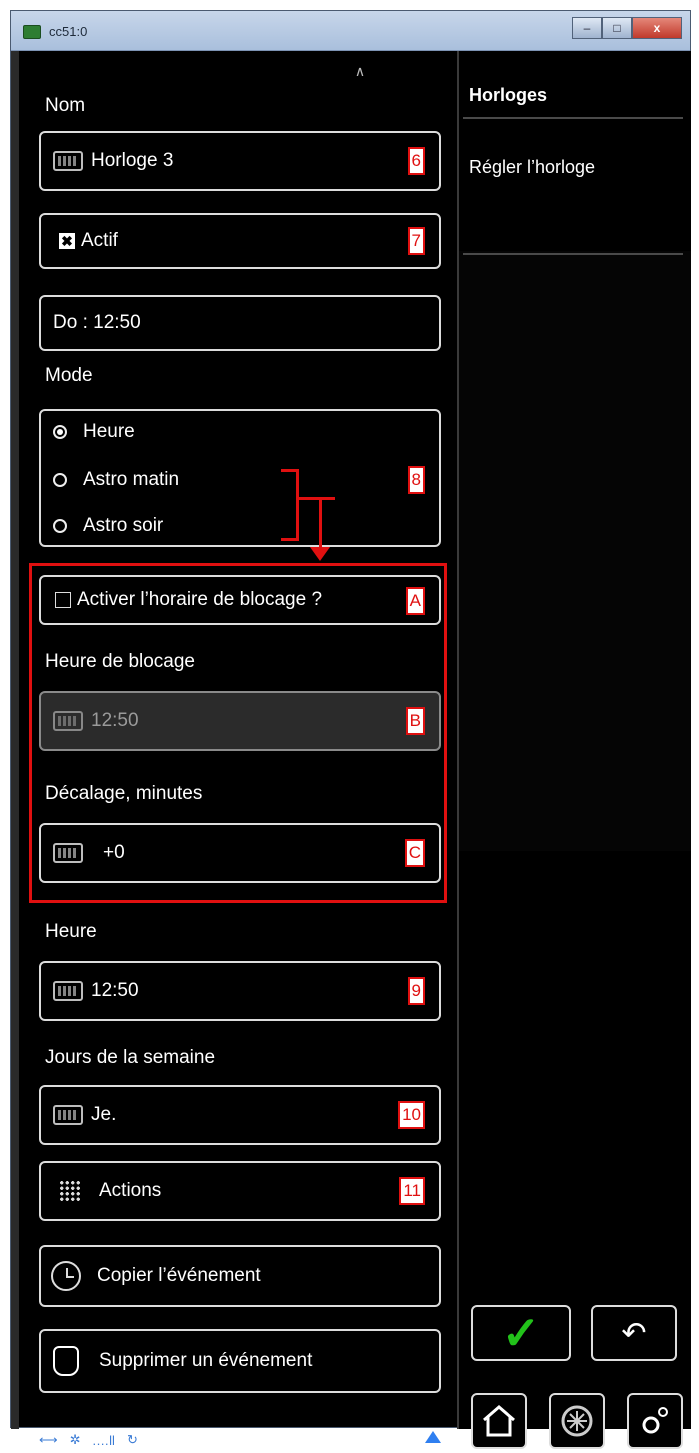 The image size is (699, 1453). I want to click on heure-blocage-label: Heure de blocage, so click(120, 661).